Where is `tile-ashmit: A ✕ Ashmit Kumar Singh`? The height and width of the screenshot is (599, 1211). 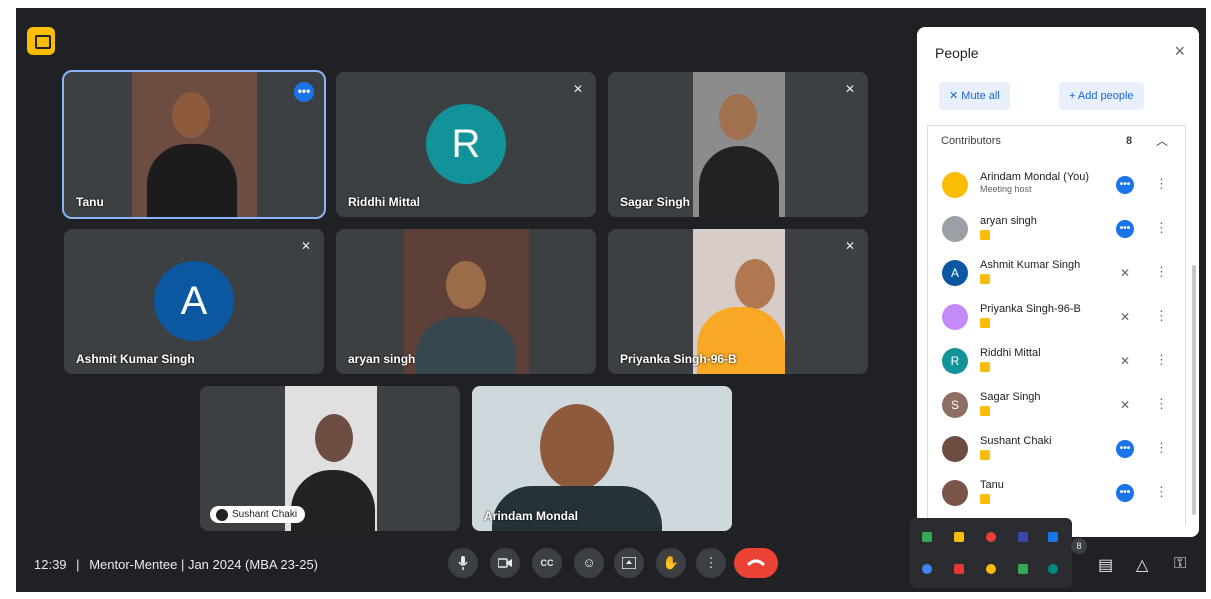 tile-ashmit: A ✕ Ashmit Kumar Singh is located at coordinates (194, 301).